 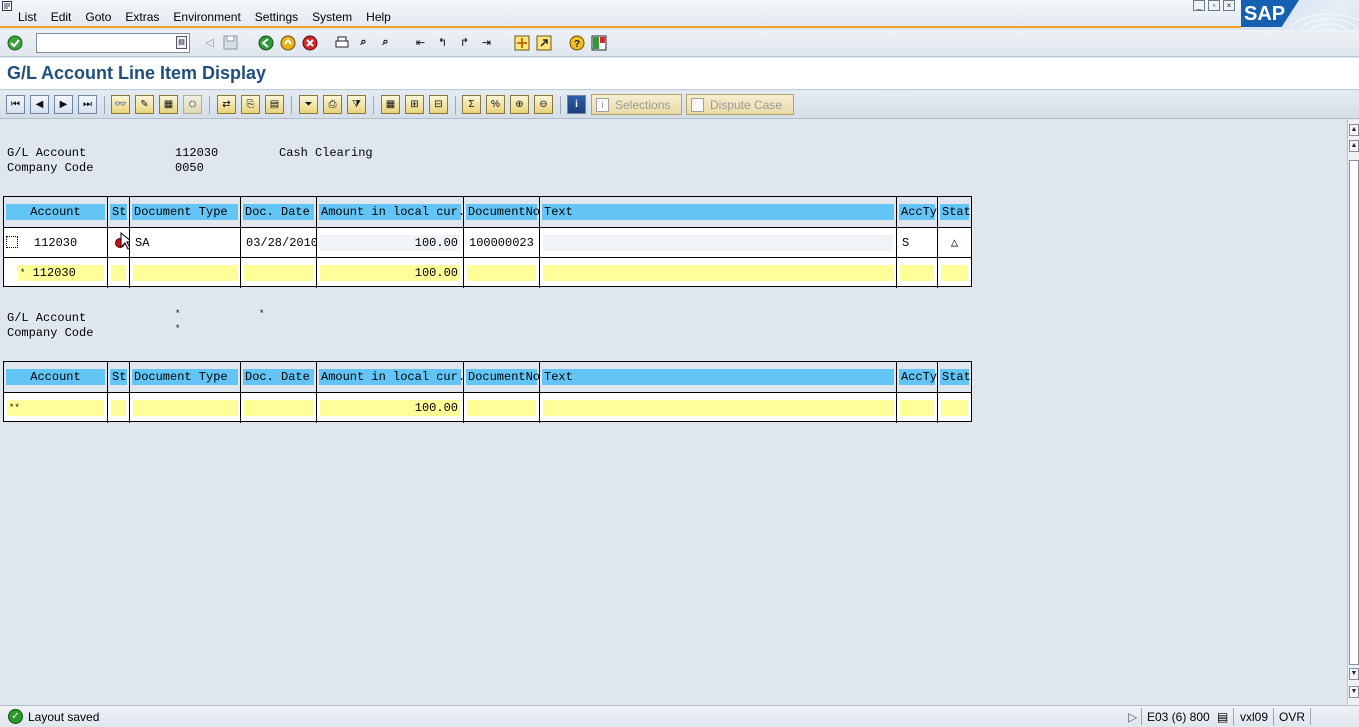 I want to click on change-document-icon: ✎, so click(x=144, y=104).